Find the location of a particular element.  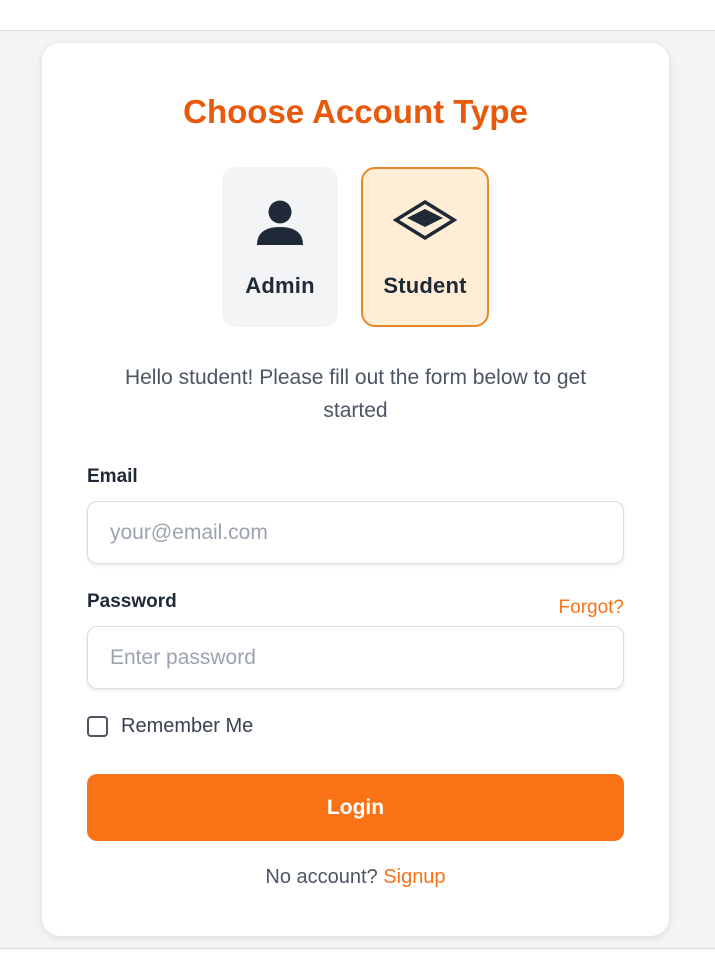

bottom-bar is located at coordinates (357, 950).